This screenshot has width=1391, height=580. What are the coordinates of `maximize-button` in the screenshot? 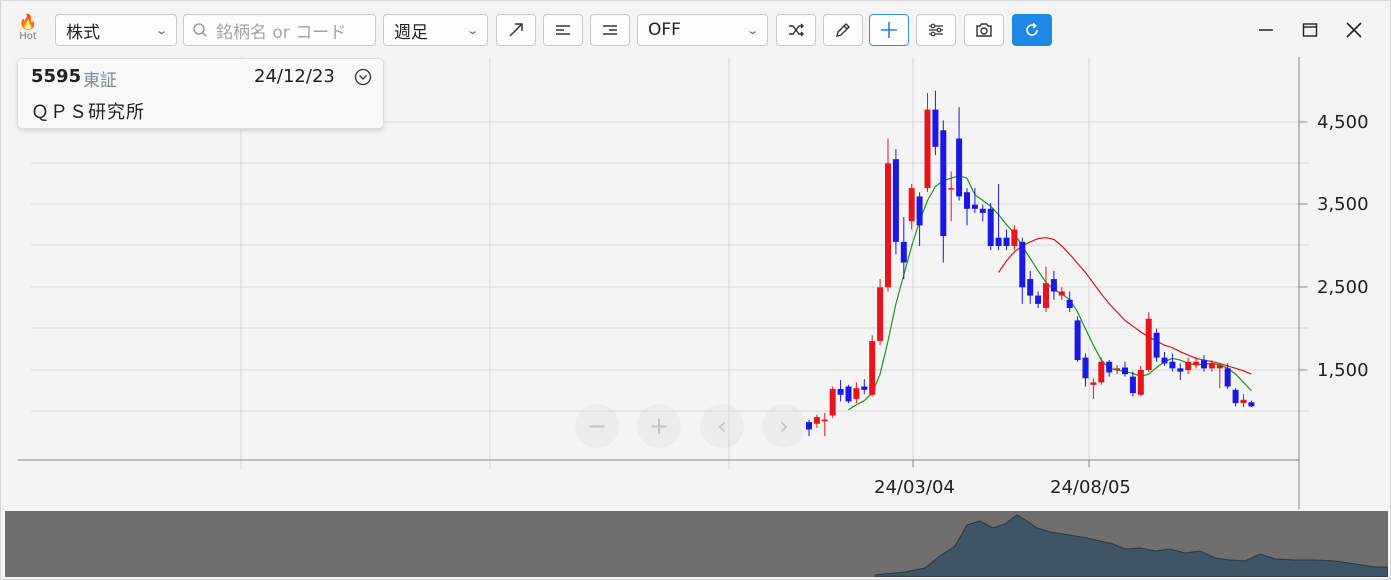 It's located at (1310, 30).